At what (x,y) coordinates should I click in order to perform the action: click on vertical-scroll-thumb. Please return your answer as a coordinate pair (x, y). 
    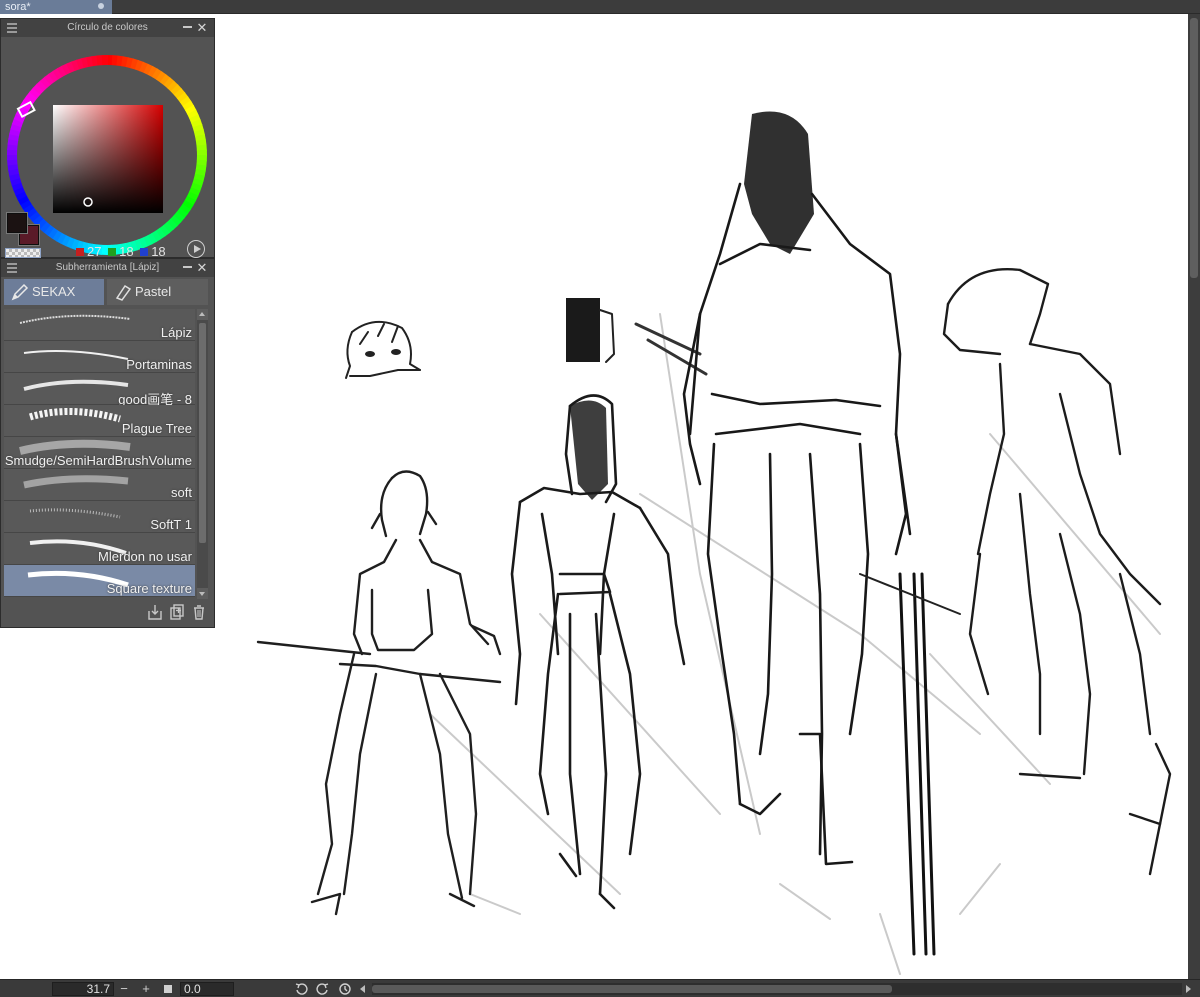
    Looking at the image, I should click on (1194, 148).